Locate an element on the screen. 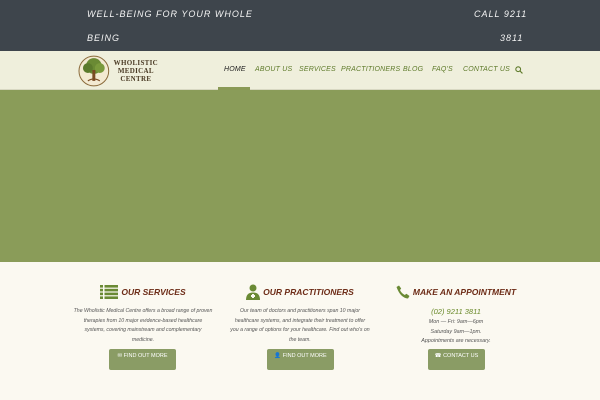  nav-about-us: ABOUT US is located at coordinates (273, 69).